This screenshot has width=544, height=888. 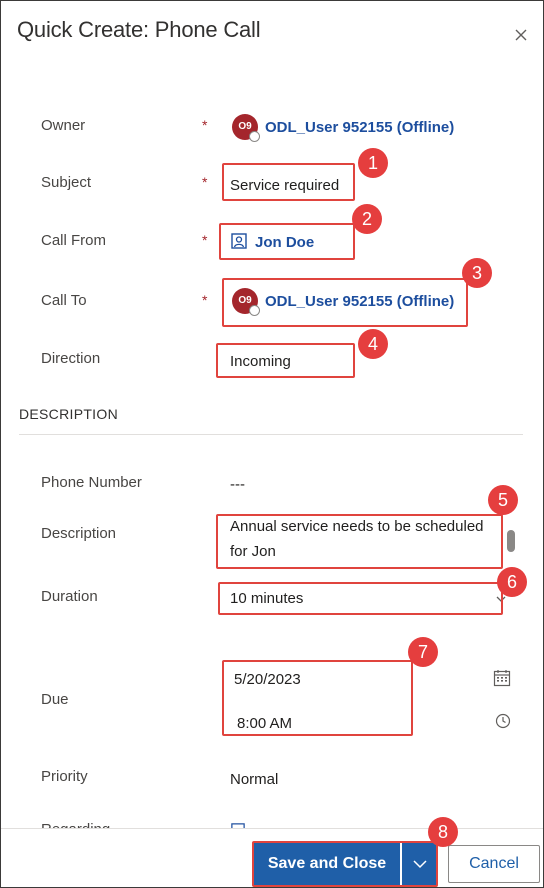 What do you see at coordinates (345, 302) in the screenshot?
I see `call-to-highlight-box` at bounding box center [345, 302].